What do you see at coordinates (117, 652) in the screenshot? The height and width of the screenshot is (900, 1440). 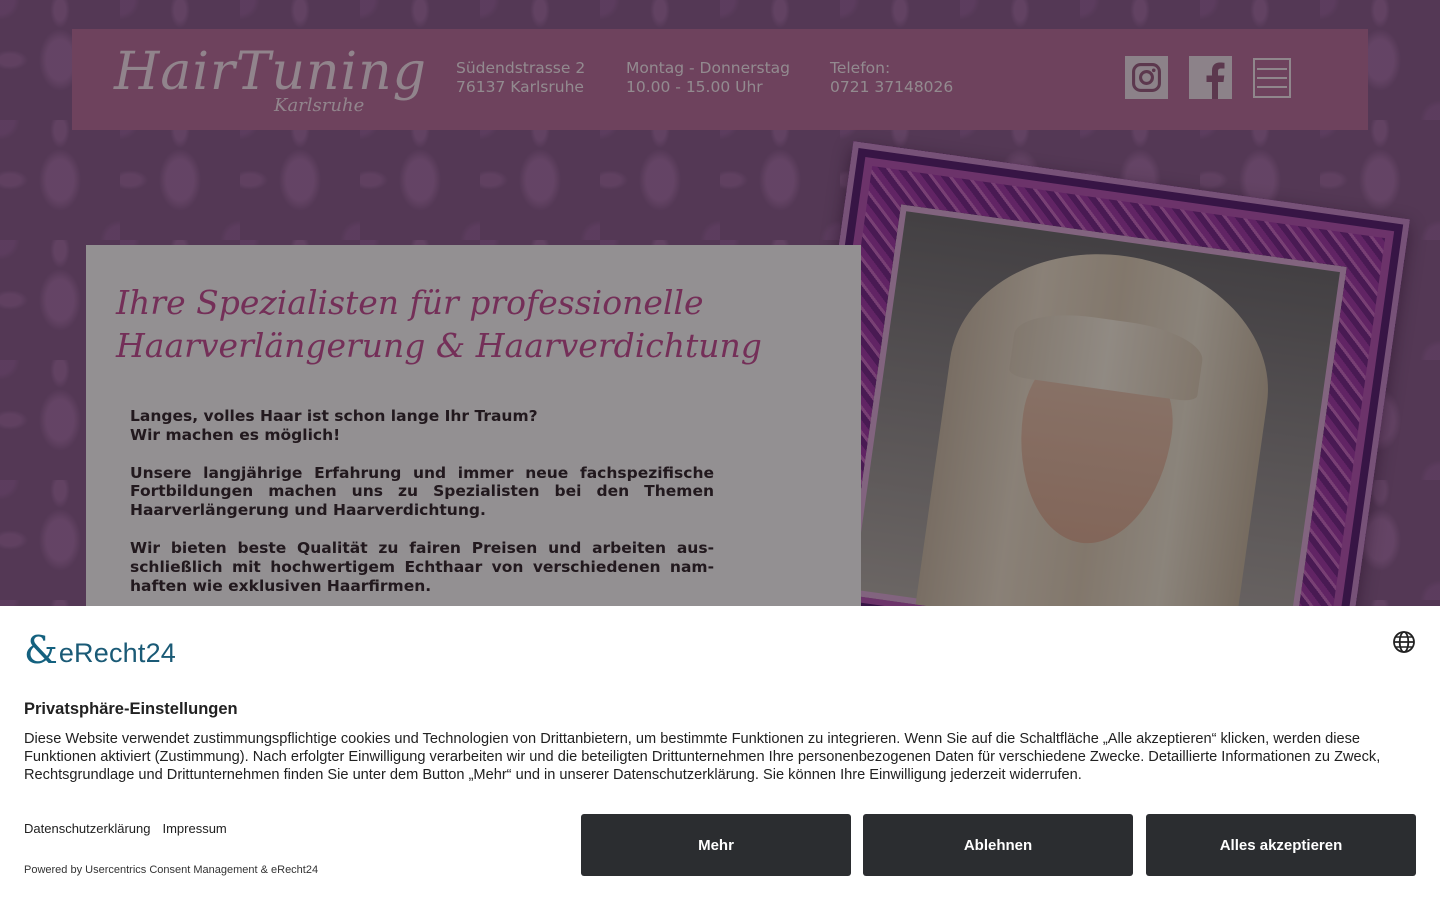 I see `erecht24-wordmark: eRecht24` at bounding box center [117, 652].